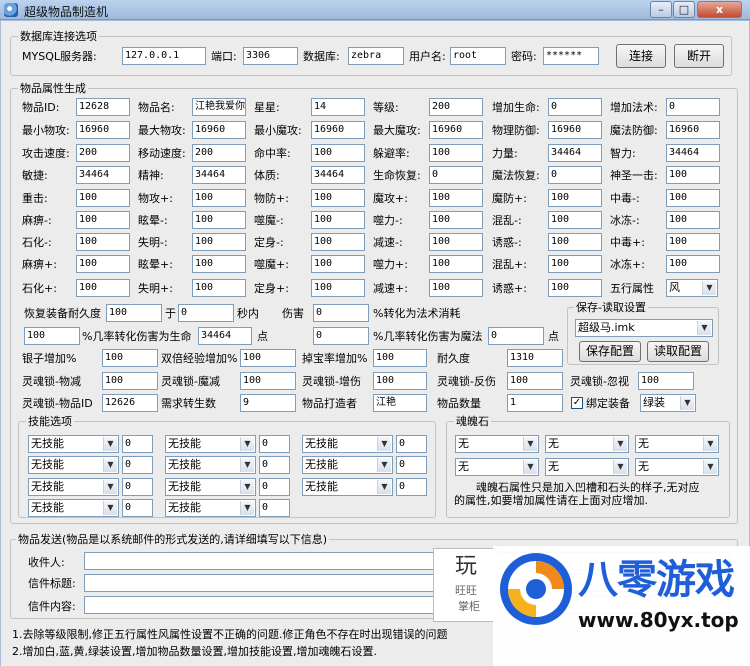 The width and height of the screenshot is (750, 666). Describe the element at coordinates (134, 313) in the screenshot. I see `restore-input: 100` at that location.